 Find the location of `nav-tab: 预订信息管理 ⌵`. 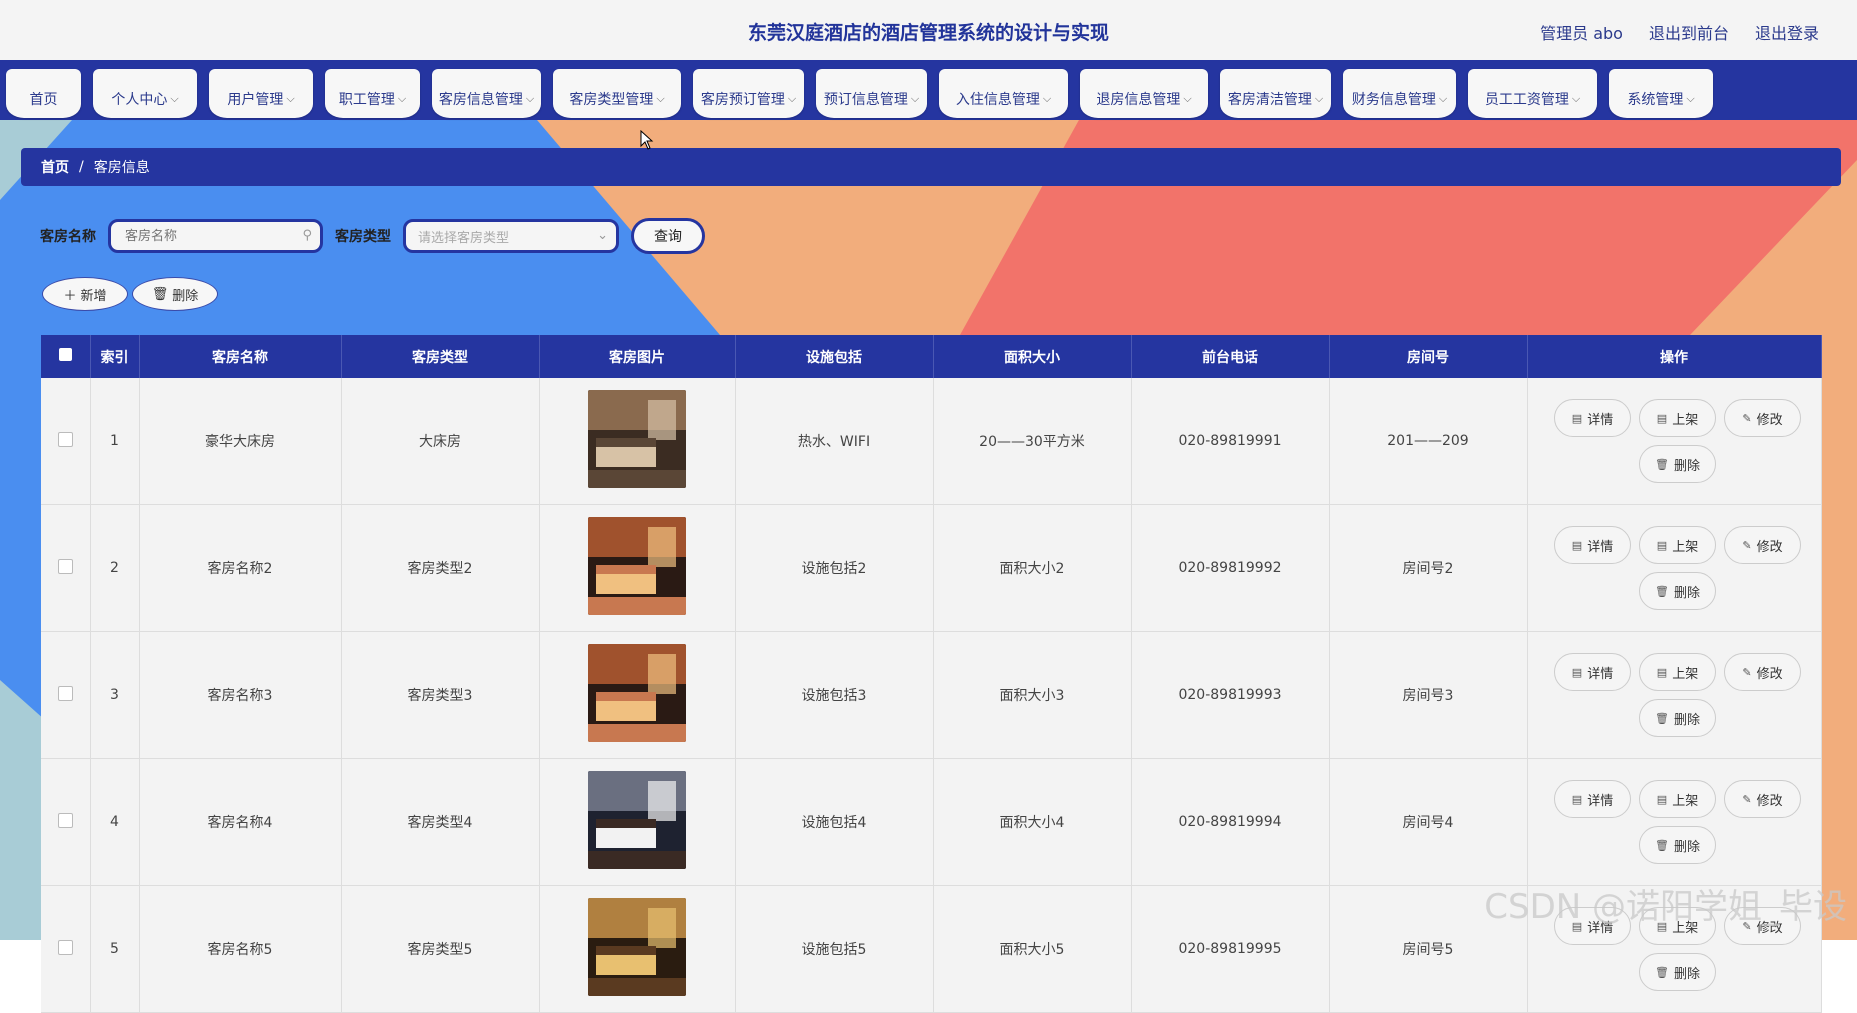

nav-tab: 预订信息管理 ⌵ is located at coordinates (871, 93).